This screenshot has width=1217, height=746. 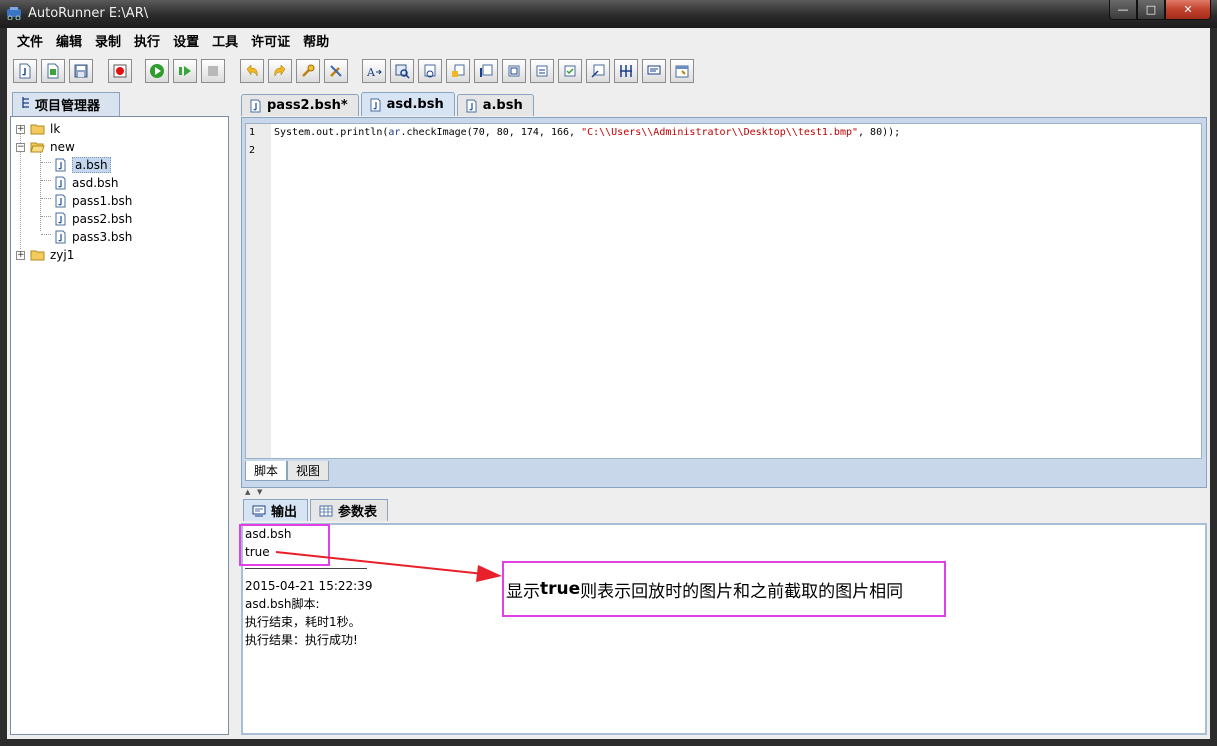 I want to click on tree-file-a-bsh: a.bsh, so click(x=83, y=165).